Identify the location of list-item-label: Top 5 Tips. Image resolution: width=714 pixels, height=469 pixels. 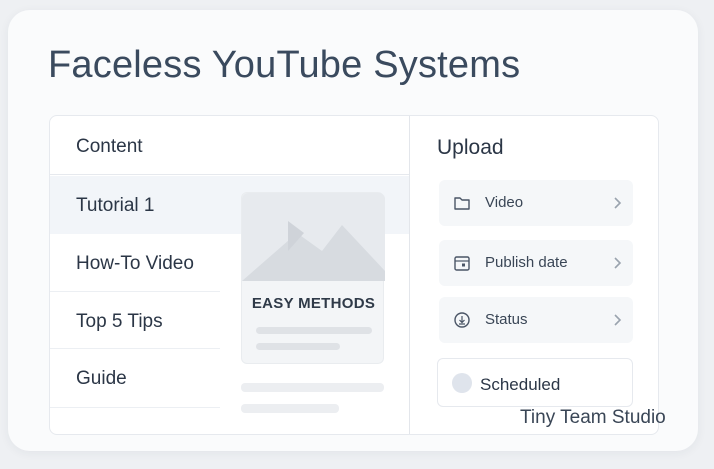
(119, 321).